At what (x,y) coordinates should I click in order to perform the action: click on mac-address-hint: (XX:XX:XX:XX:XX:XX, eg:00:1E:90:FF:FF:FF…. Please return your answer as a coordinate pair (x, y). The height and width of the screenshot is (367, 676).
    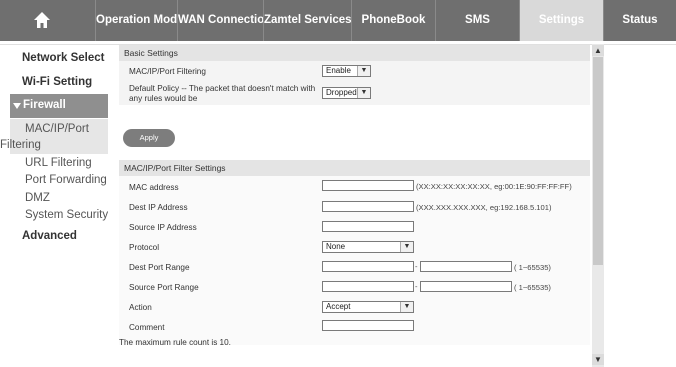
    Looking at the image, I should click on (494, 186).